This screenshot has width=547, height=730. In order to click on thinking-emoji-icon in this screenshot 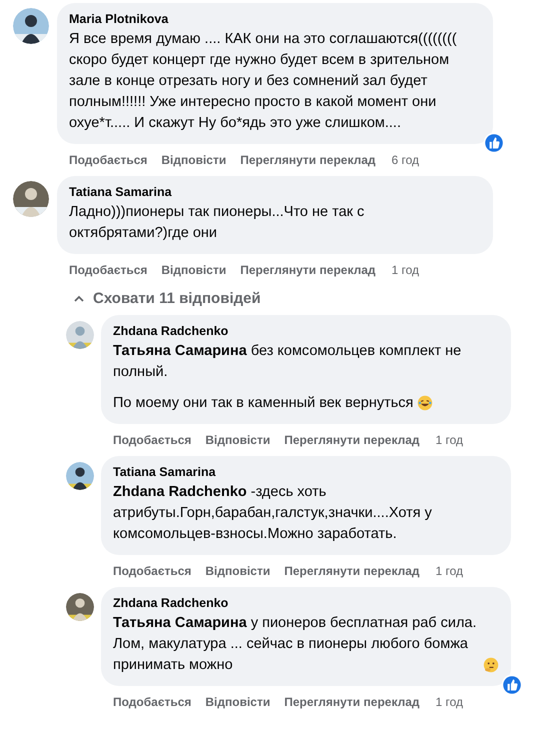, I will do `click(491, 665)`.